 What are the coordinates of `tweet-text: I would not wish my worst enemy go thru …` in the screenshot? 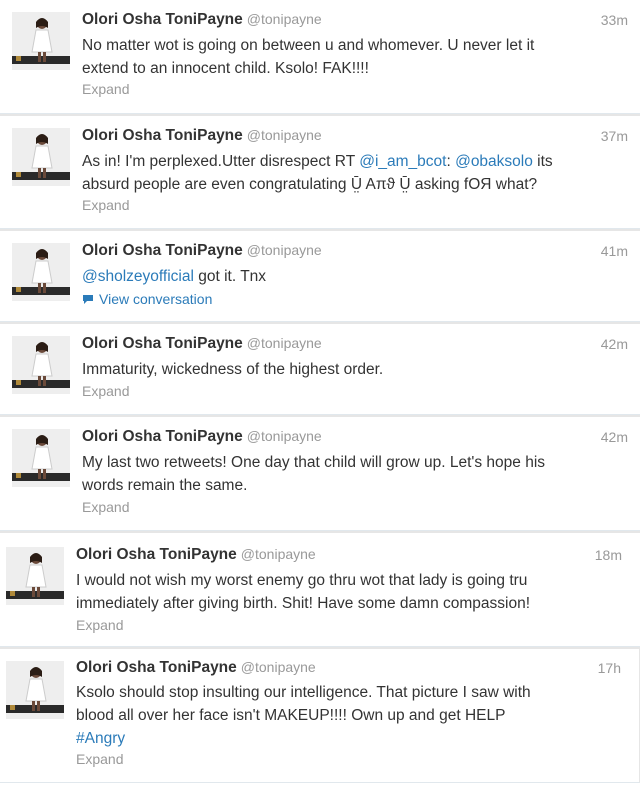 It's located at (303, 592).